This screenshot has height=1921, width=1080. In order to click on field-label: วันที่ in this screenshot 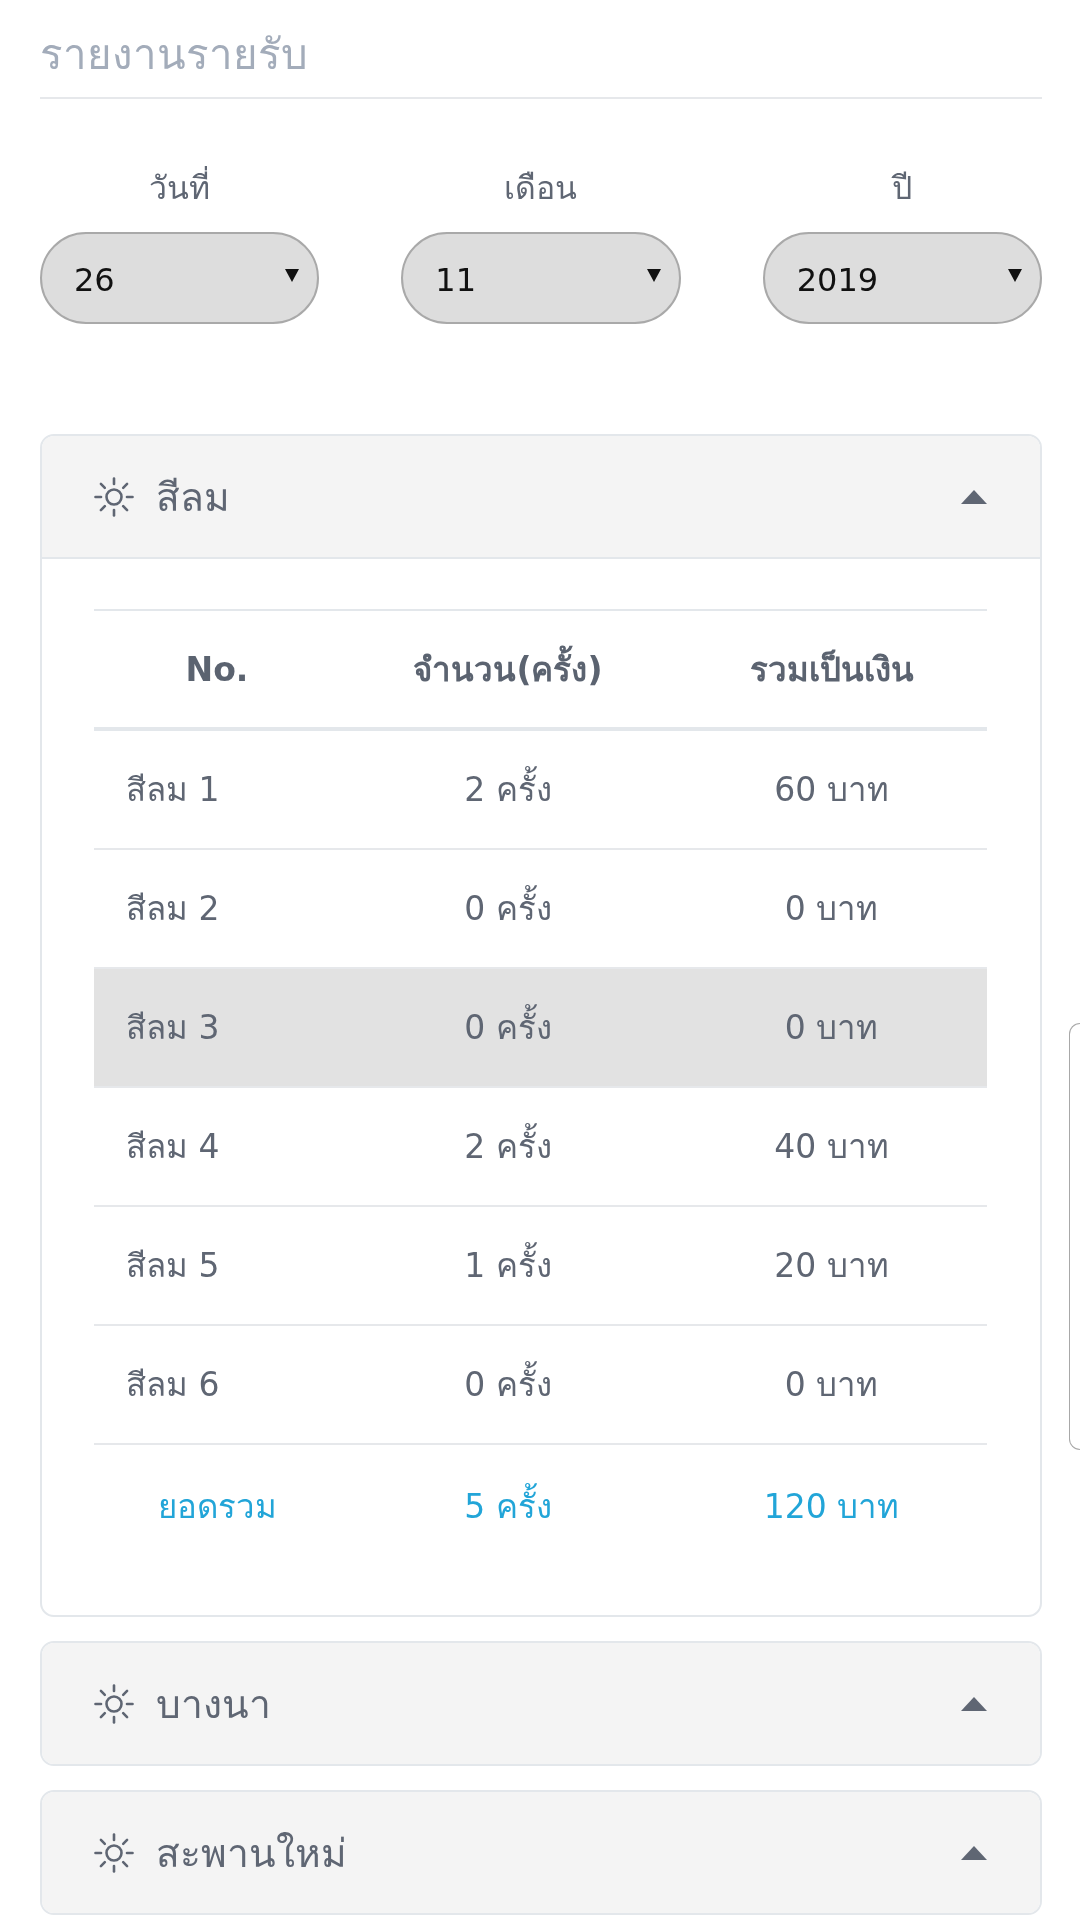, I will do `click(180, 188)`.